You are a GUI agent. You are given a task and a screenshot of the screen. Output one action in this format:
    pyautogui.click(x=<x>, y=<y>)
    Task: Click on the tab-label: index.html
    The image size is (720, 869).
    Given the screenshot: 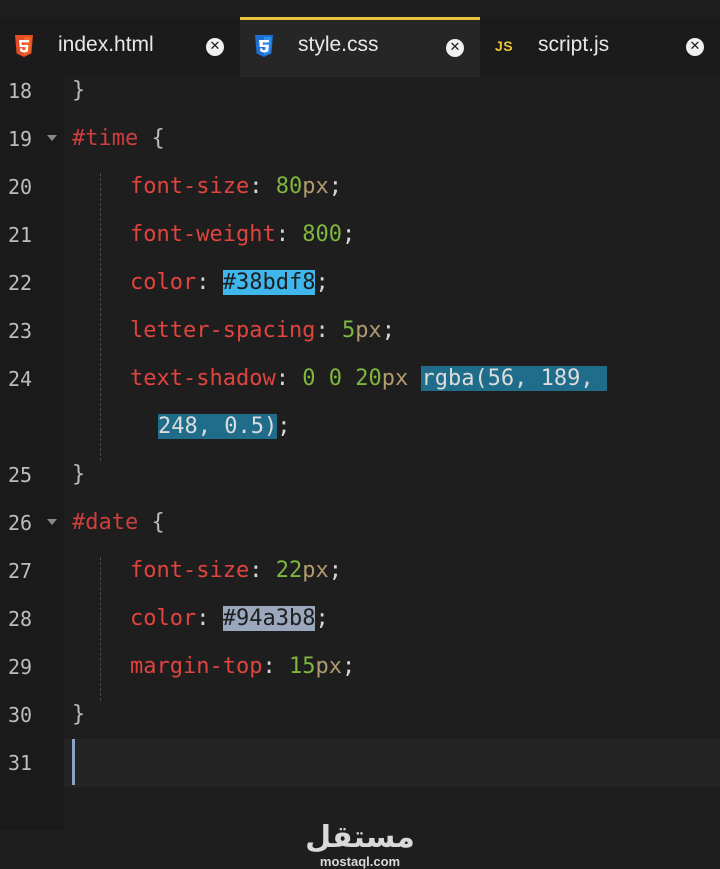 What is the action you would take?
    pyautogui.click(x=106, y=44)
    